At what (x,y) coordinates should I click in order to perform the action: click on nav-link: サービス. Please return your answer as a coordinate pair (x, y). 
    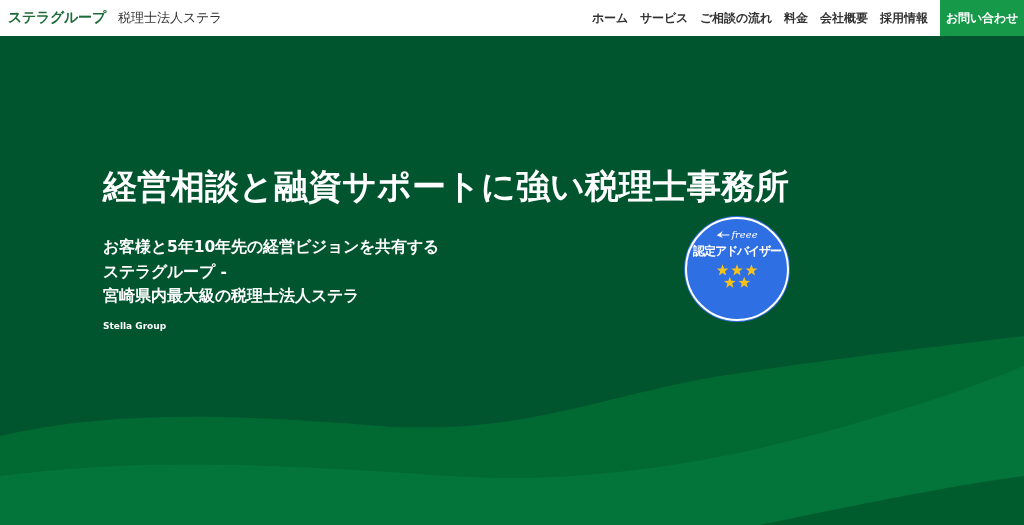
    Looking at the image, I should click on (664, 18).